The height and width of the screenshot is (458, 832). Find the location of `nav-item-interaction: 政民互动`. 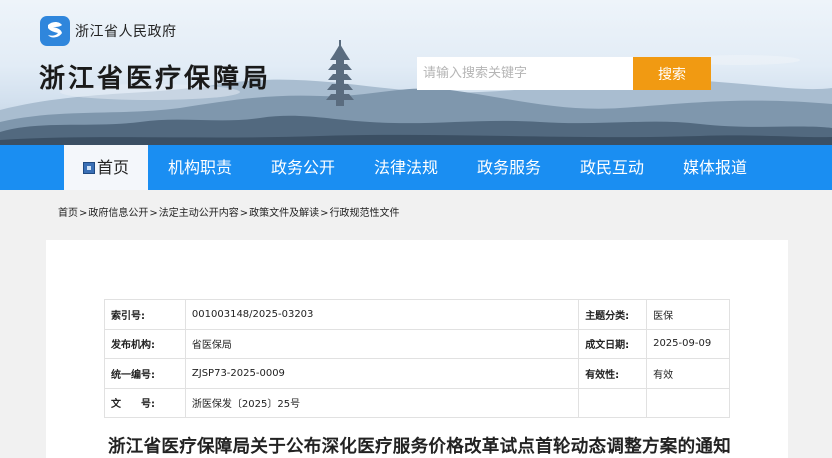

nav-item-interaction: 政民互动 is located at coordinates (612, 167).